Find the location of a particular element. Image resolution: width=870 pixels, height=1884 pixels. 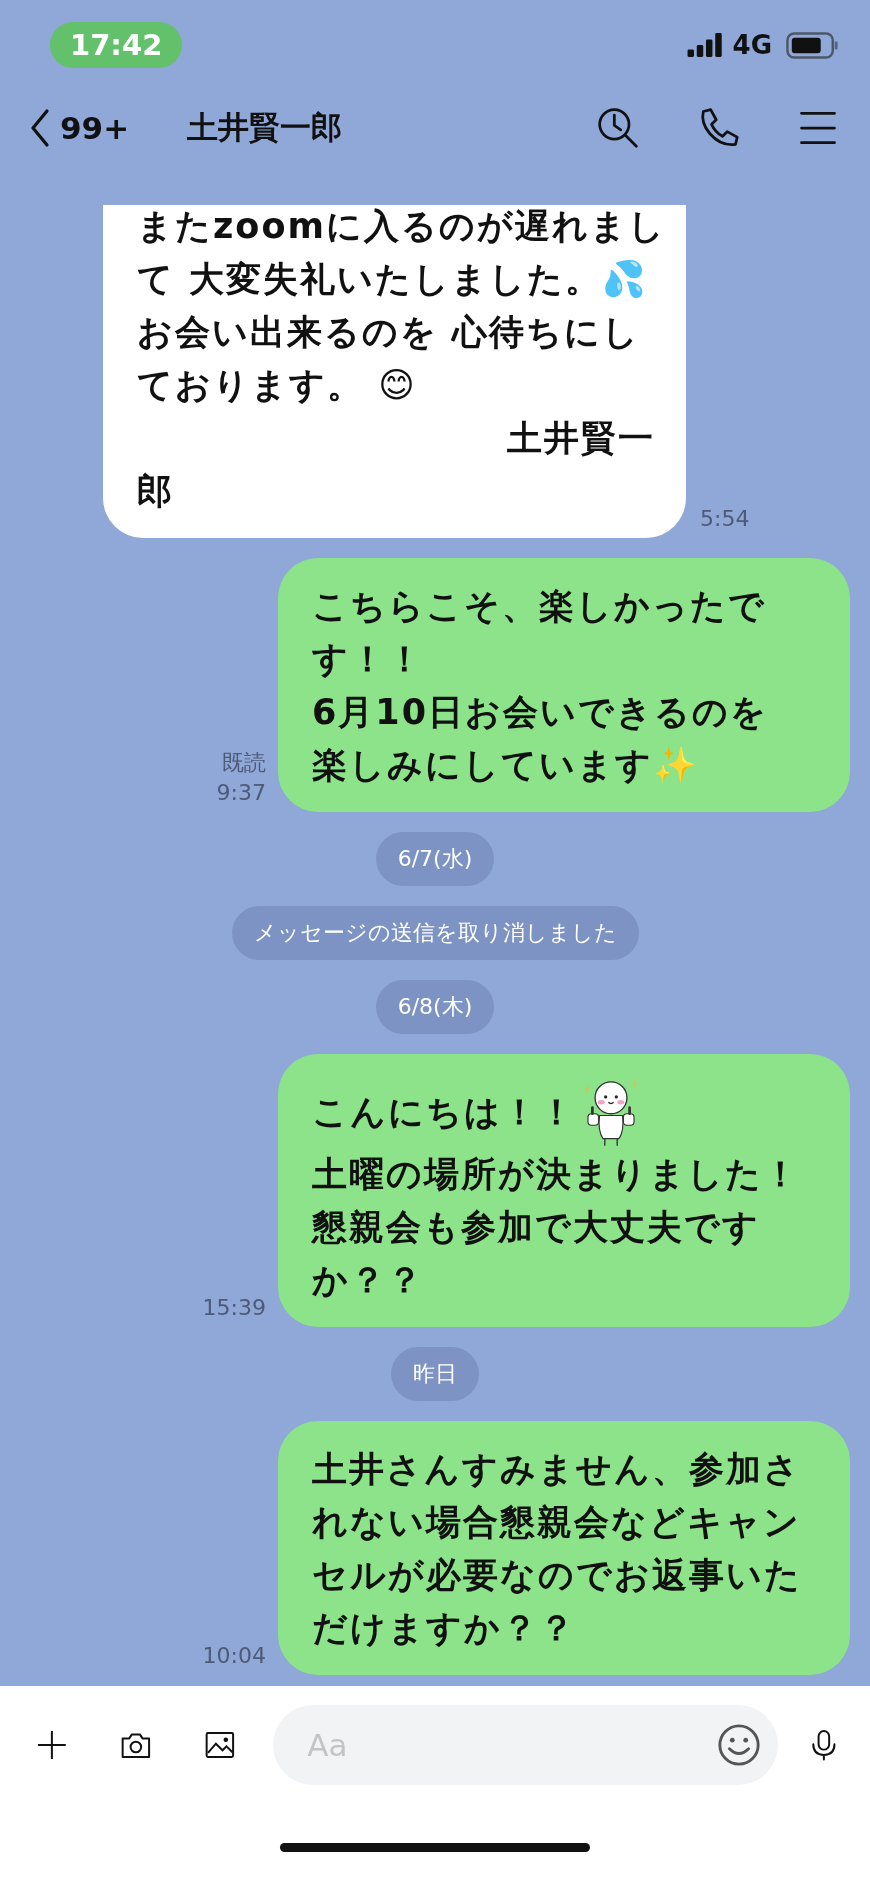

message-text: こちらこそ、楽しかったです！！ 6月10日お会いできるのを楽しみにしています✨ is located at coordinates (541, 686).